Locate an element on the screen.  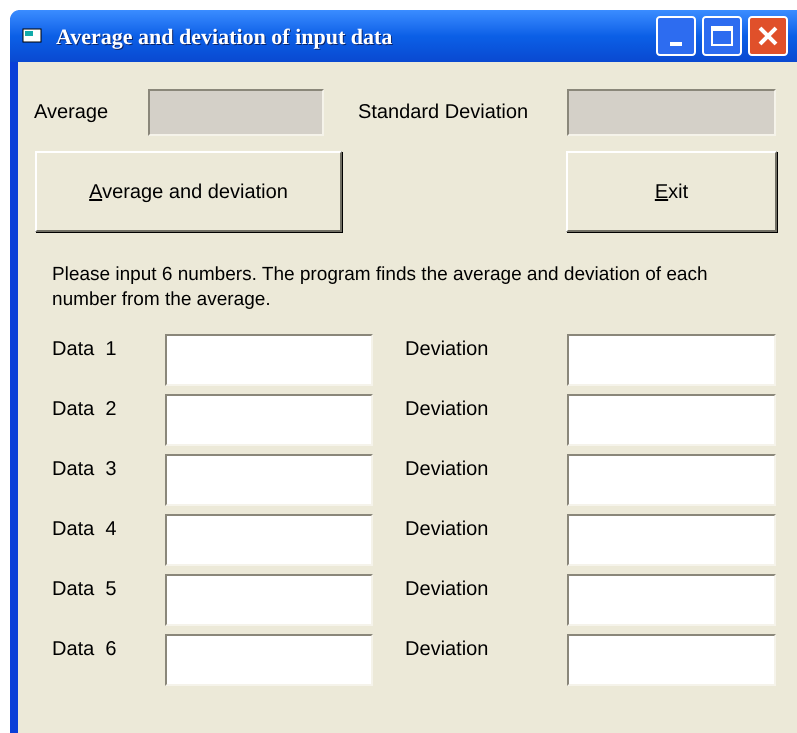
data-label: Data 4 is located at coordinates (85, 529).